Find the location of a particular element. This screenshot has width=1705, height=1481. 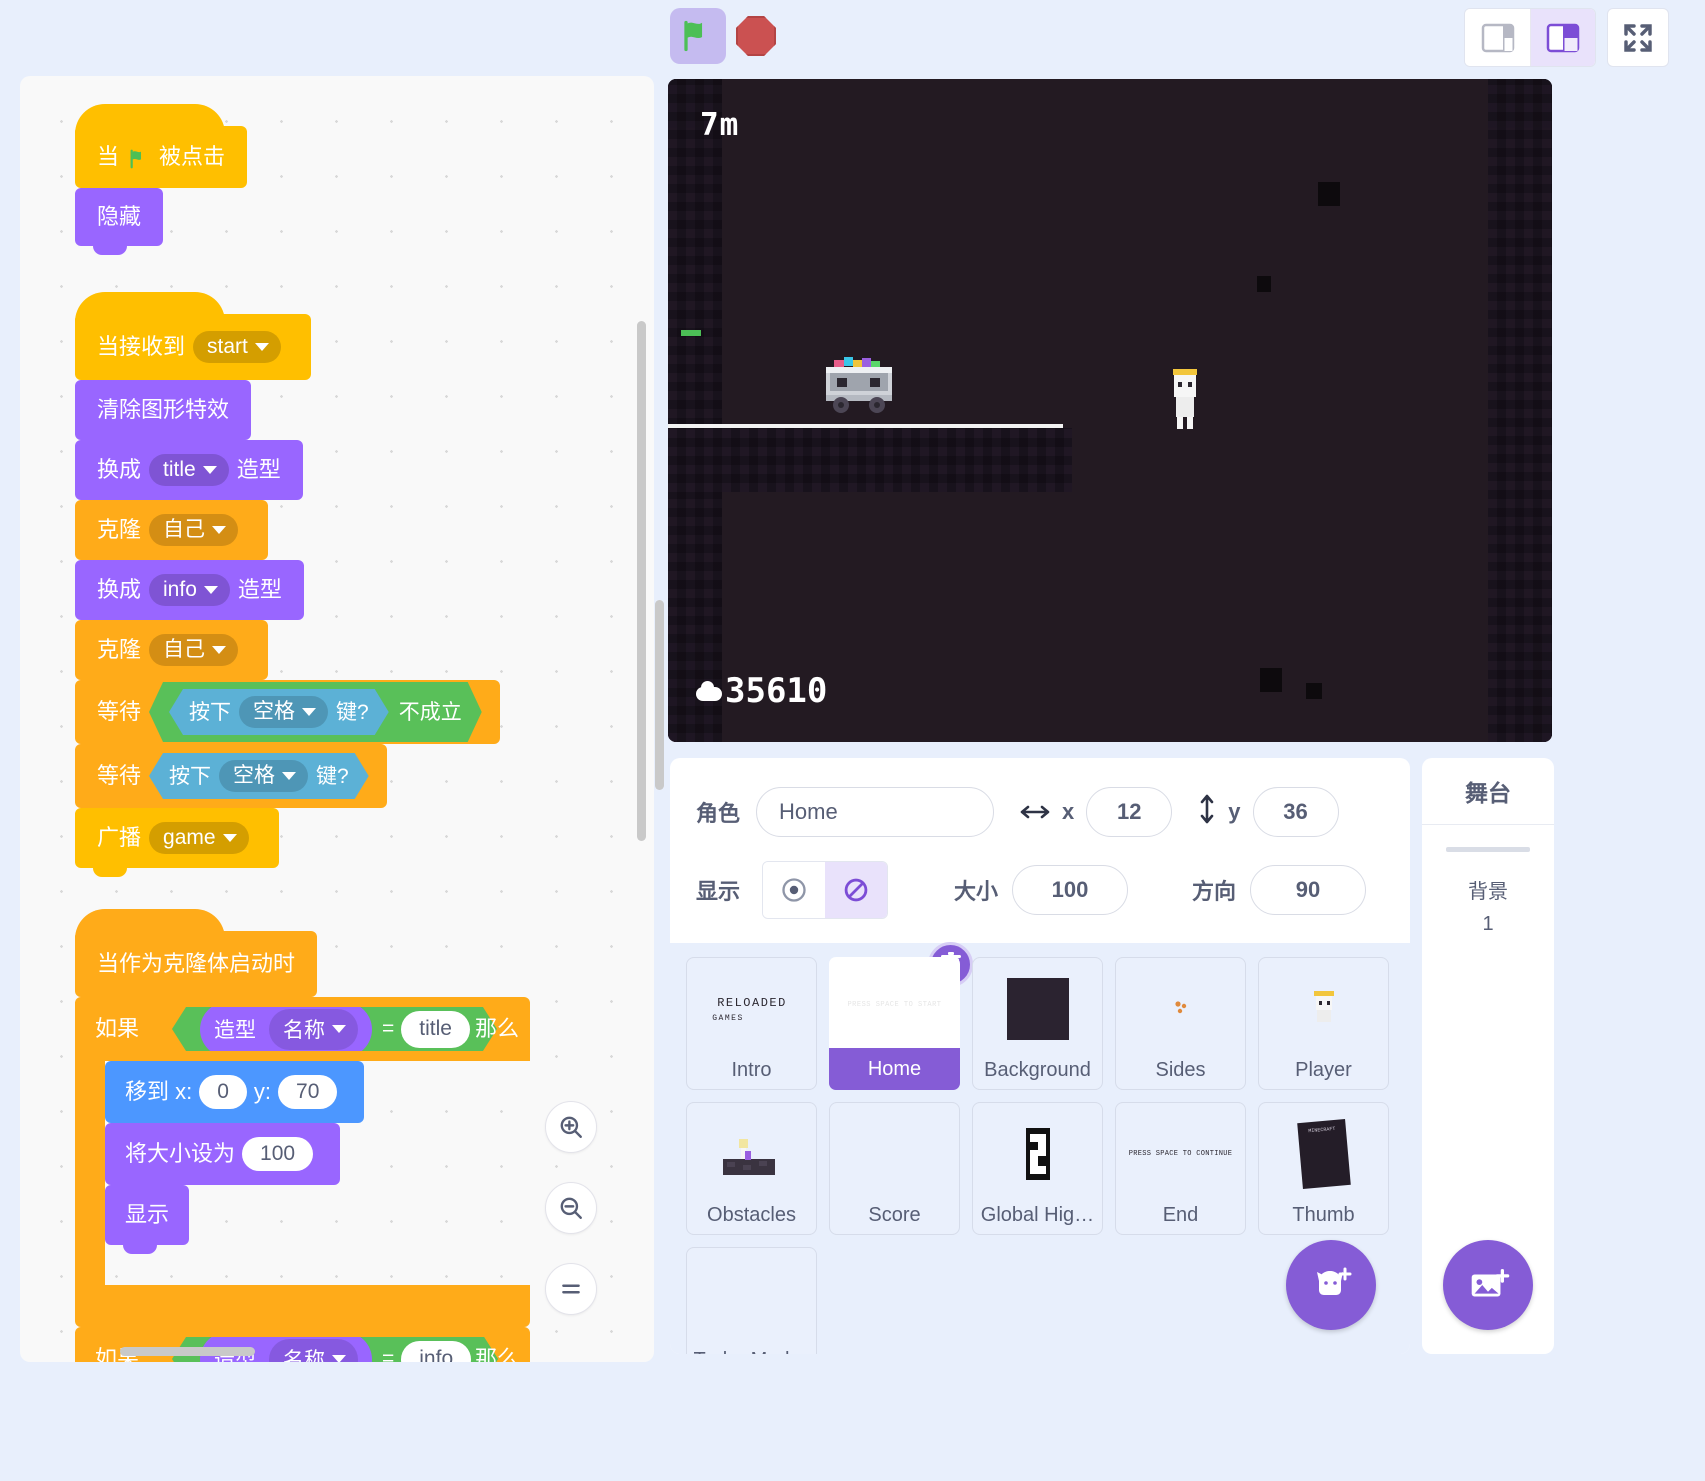

add-sprite-button is located at coordinates (1331, 1285).